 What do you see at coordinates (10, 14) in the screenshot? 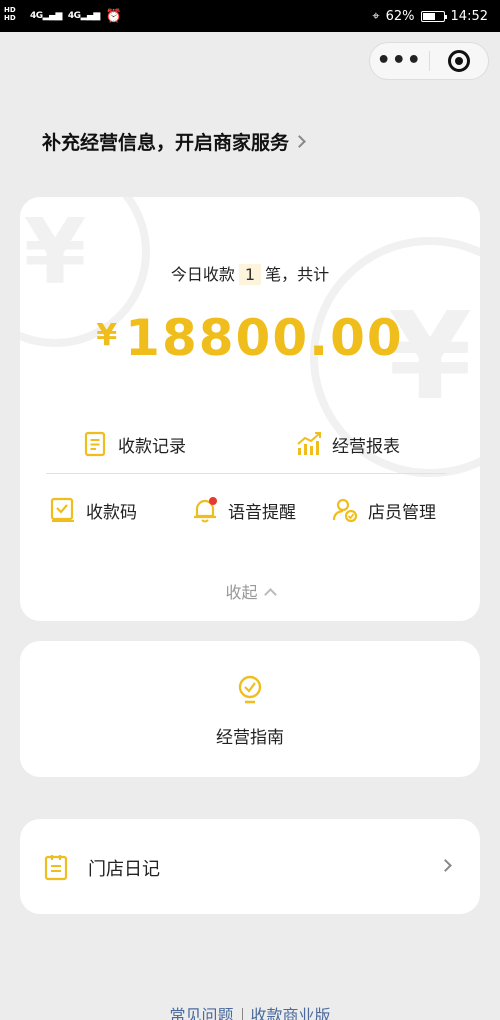
I see `hd-indicator: HD HD` at bounding box center [10, 14].